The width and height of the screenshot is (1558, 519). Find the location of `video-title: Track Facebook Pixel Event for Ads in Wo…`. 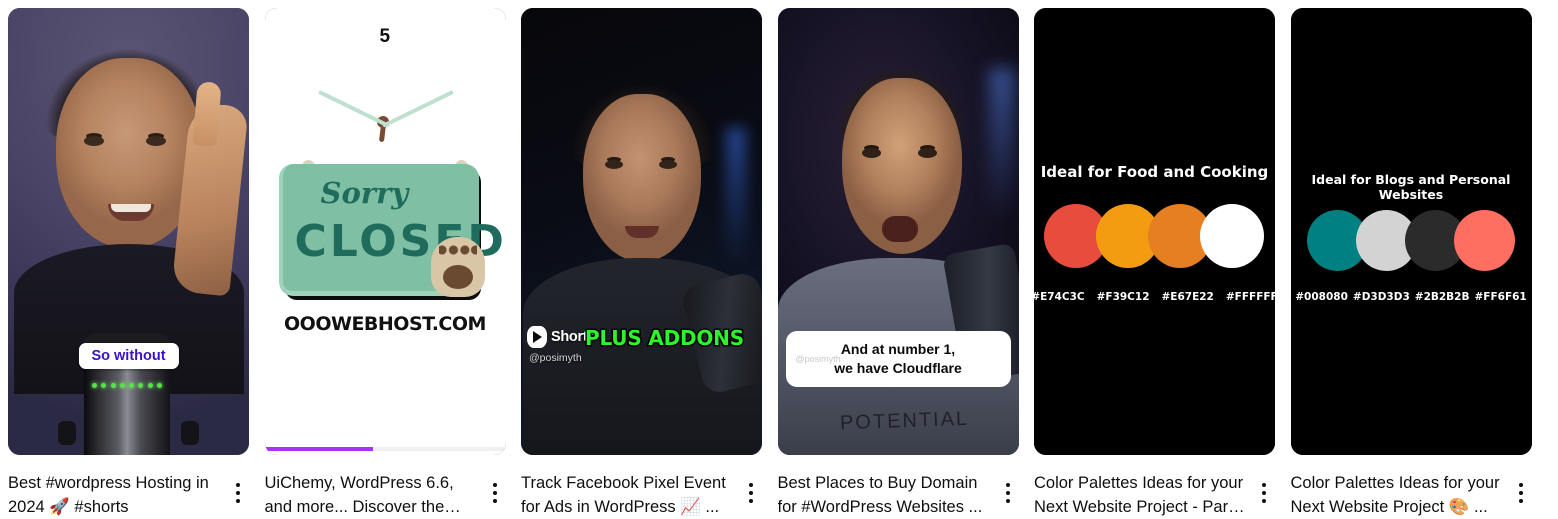

video-title: Track Facebook Pixel Event for Ads in Wo… is located at coordinates (628, 495).